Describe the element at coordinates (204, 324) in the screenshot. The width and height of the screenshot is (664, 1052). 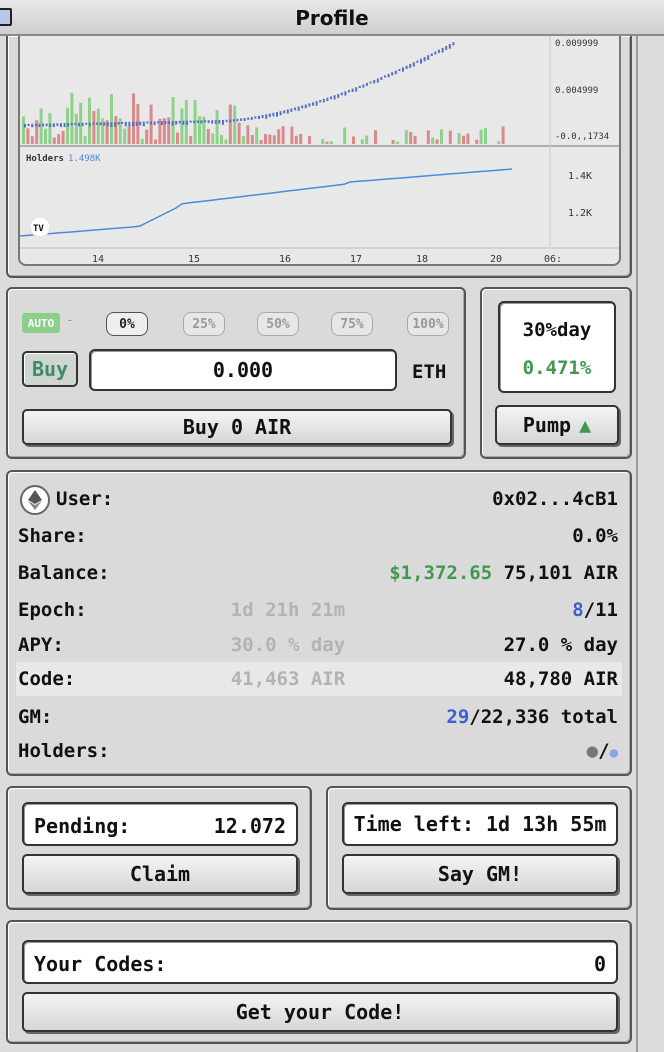
I see `percent-25-button: 25%` at that location.